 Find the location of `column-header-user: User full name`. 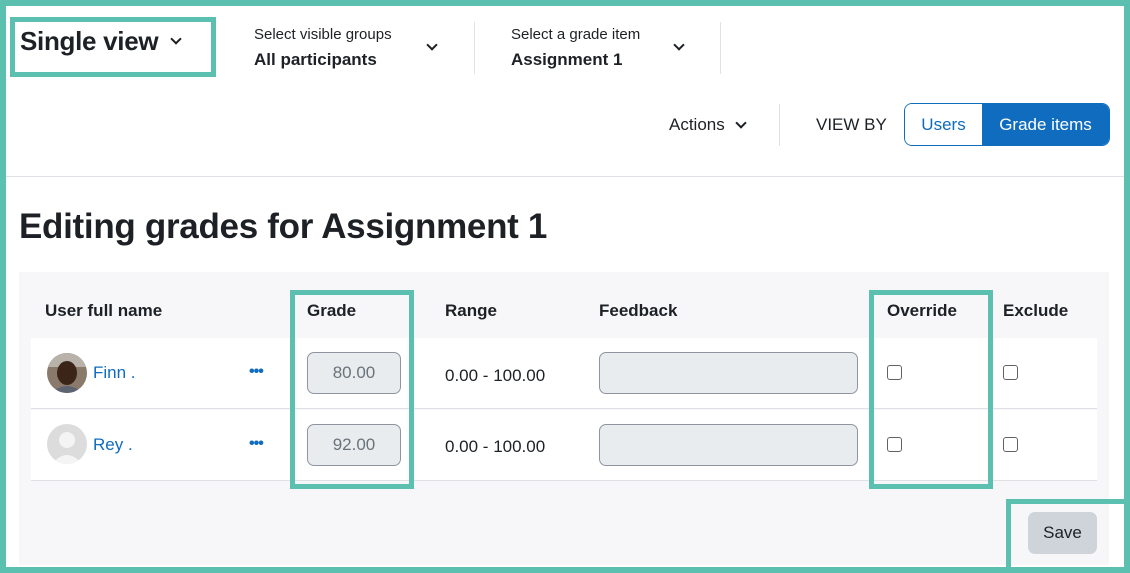

column-header-user: User full name is located at coordinates (104, 310).